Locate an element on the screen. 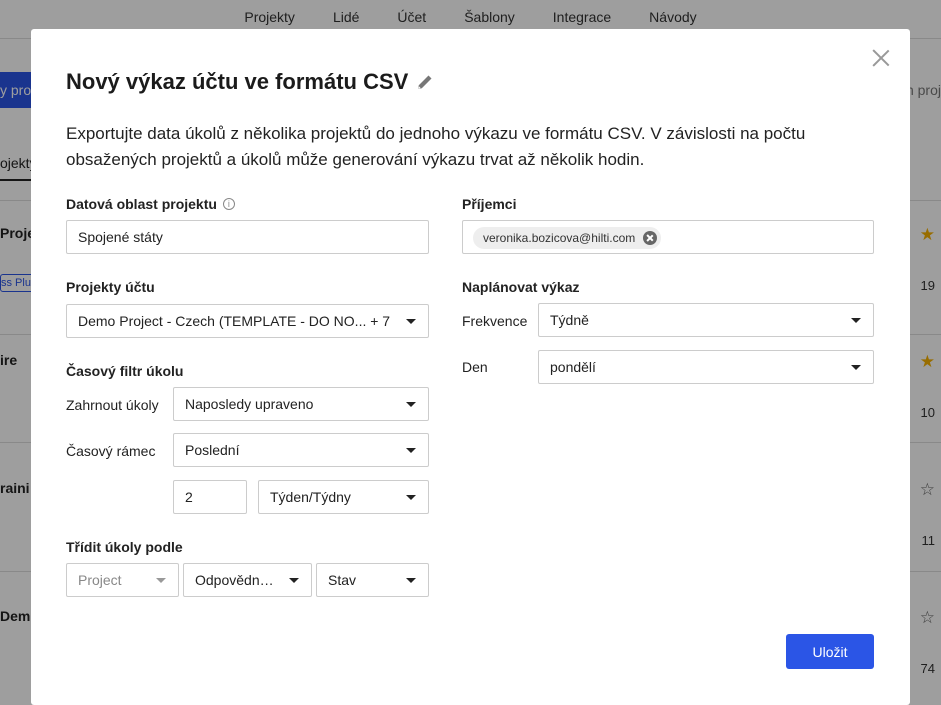 Image resolution: width=941 pixels, height=705 pixels. data-region-label-text: Datová oblast projektu is located at coordinates (141, 204).